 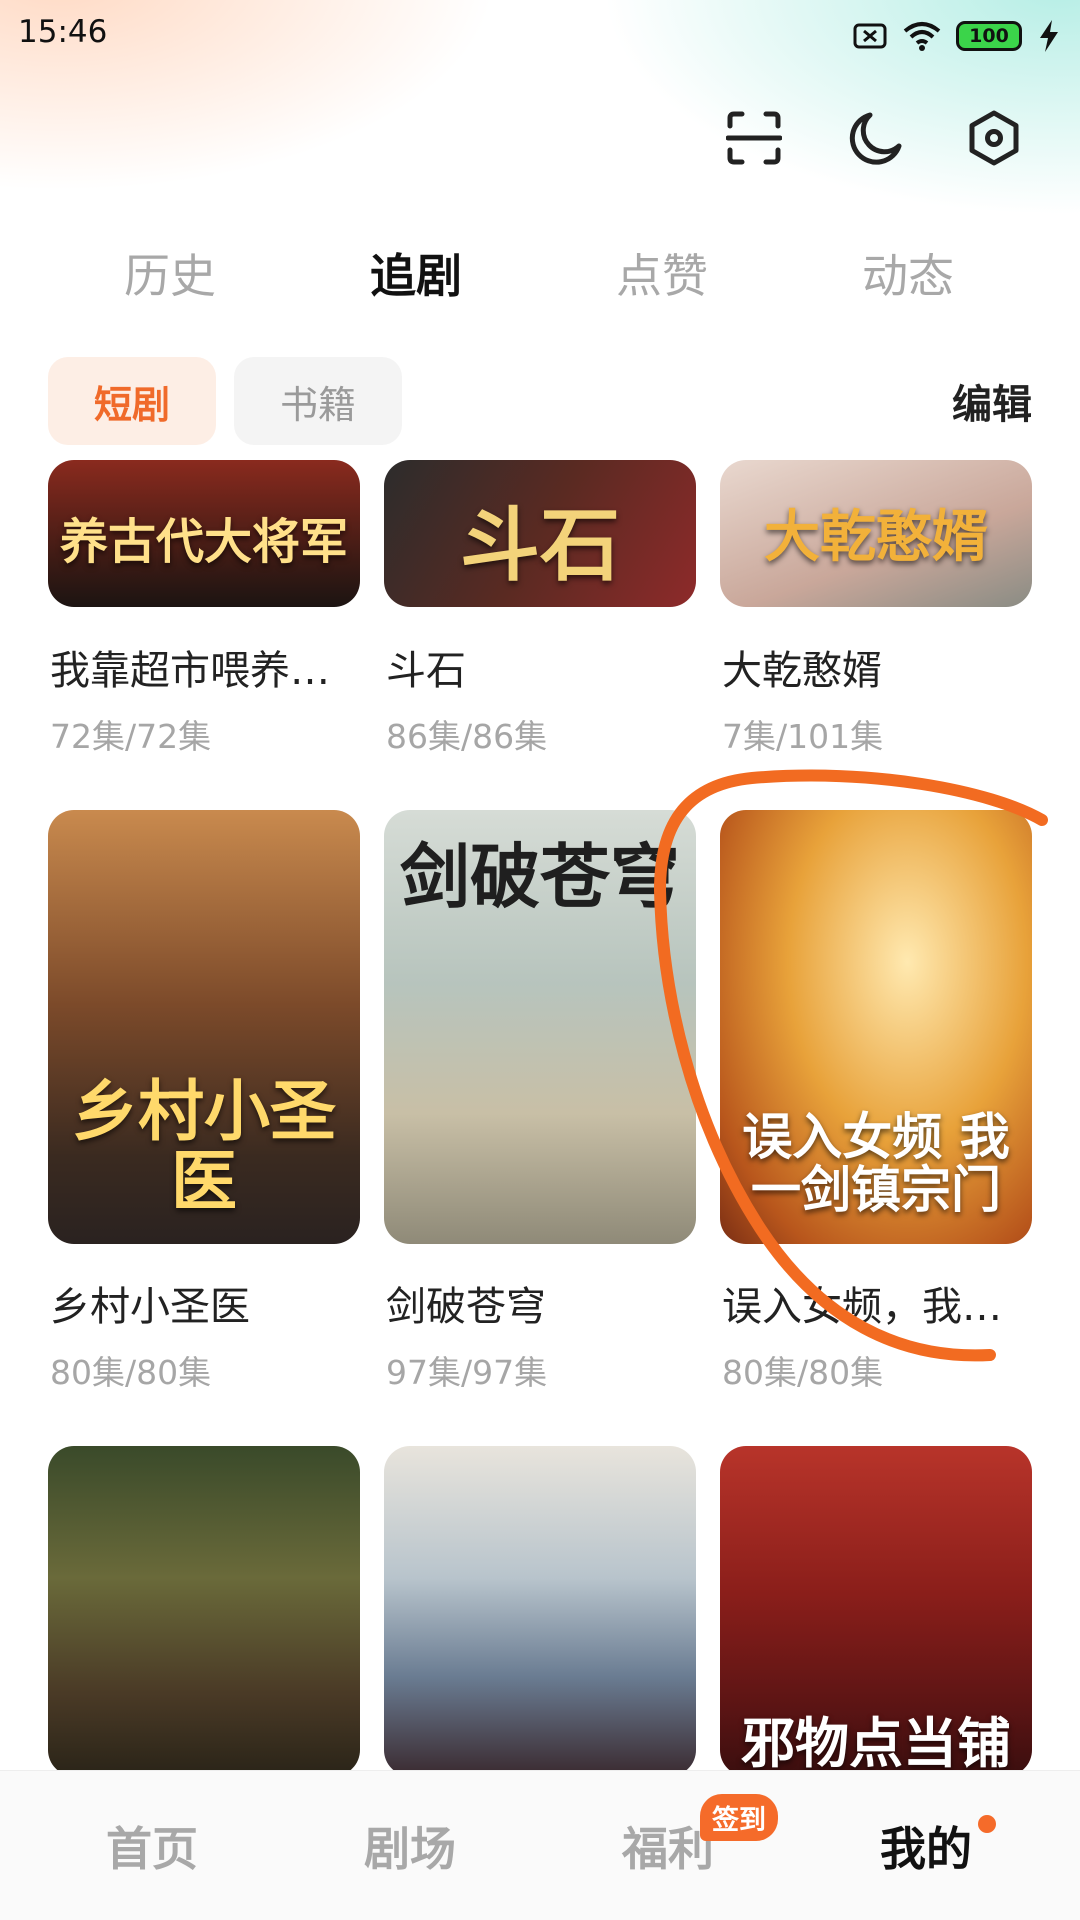 I want to click on tab-history: 历史, so click(x=170, y=273).